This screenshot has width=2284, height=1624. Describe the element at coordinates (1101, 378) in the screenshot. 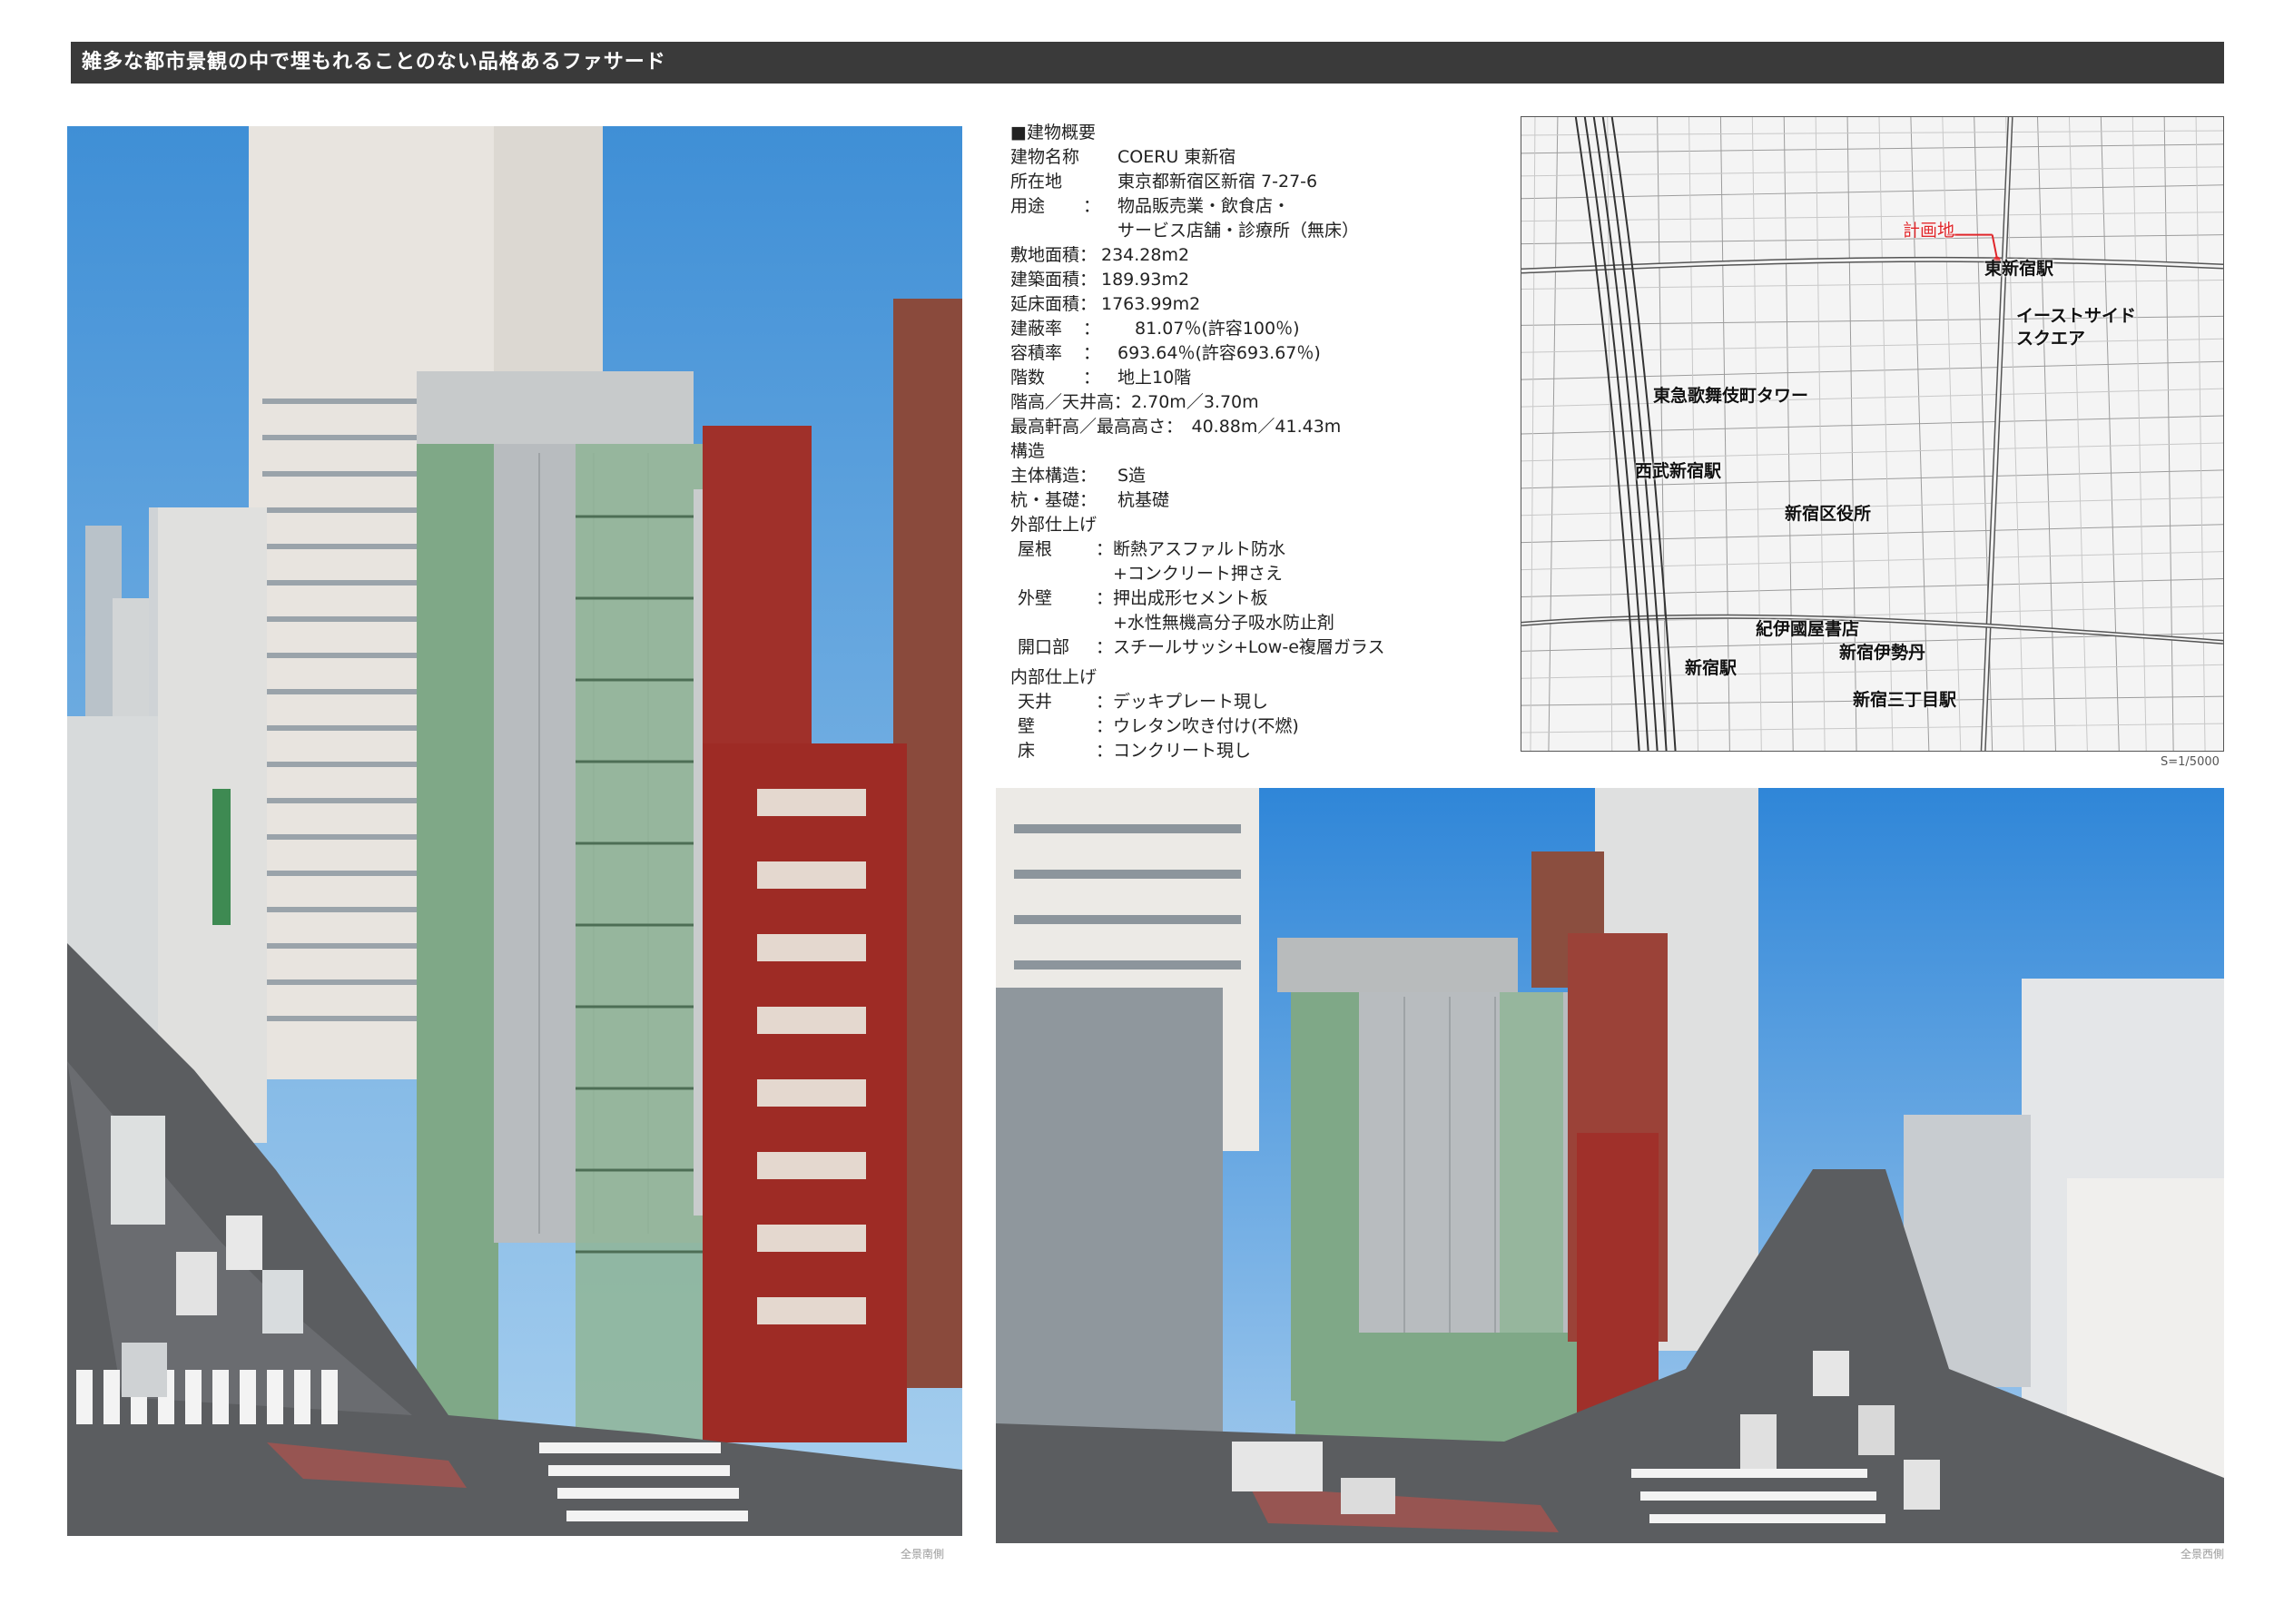

I see `overview-row: 階数：地上10階` at that location.